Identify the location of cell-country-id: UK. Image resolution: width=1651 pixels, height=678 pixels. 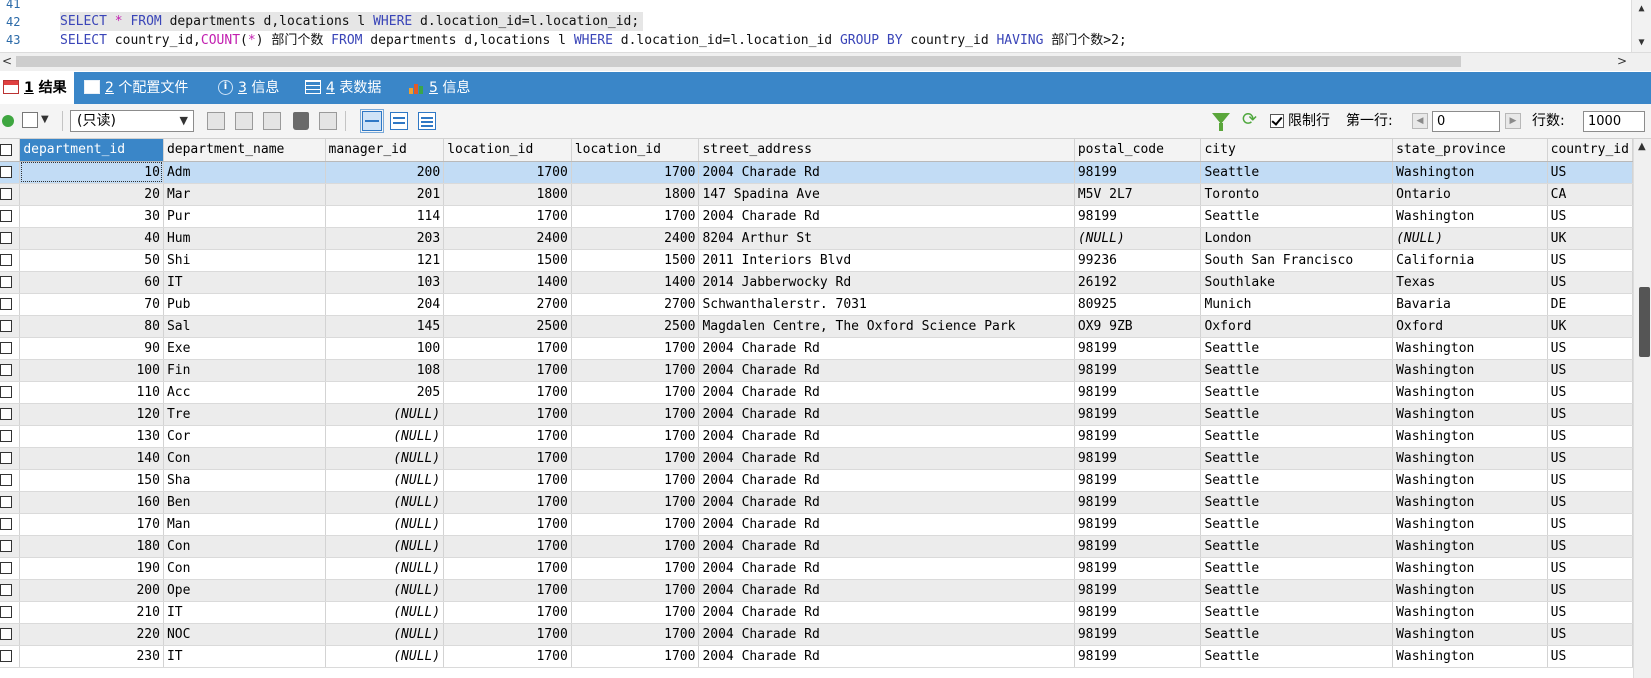
(1590, 238).